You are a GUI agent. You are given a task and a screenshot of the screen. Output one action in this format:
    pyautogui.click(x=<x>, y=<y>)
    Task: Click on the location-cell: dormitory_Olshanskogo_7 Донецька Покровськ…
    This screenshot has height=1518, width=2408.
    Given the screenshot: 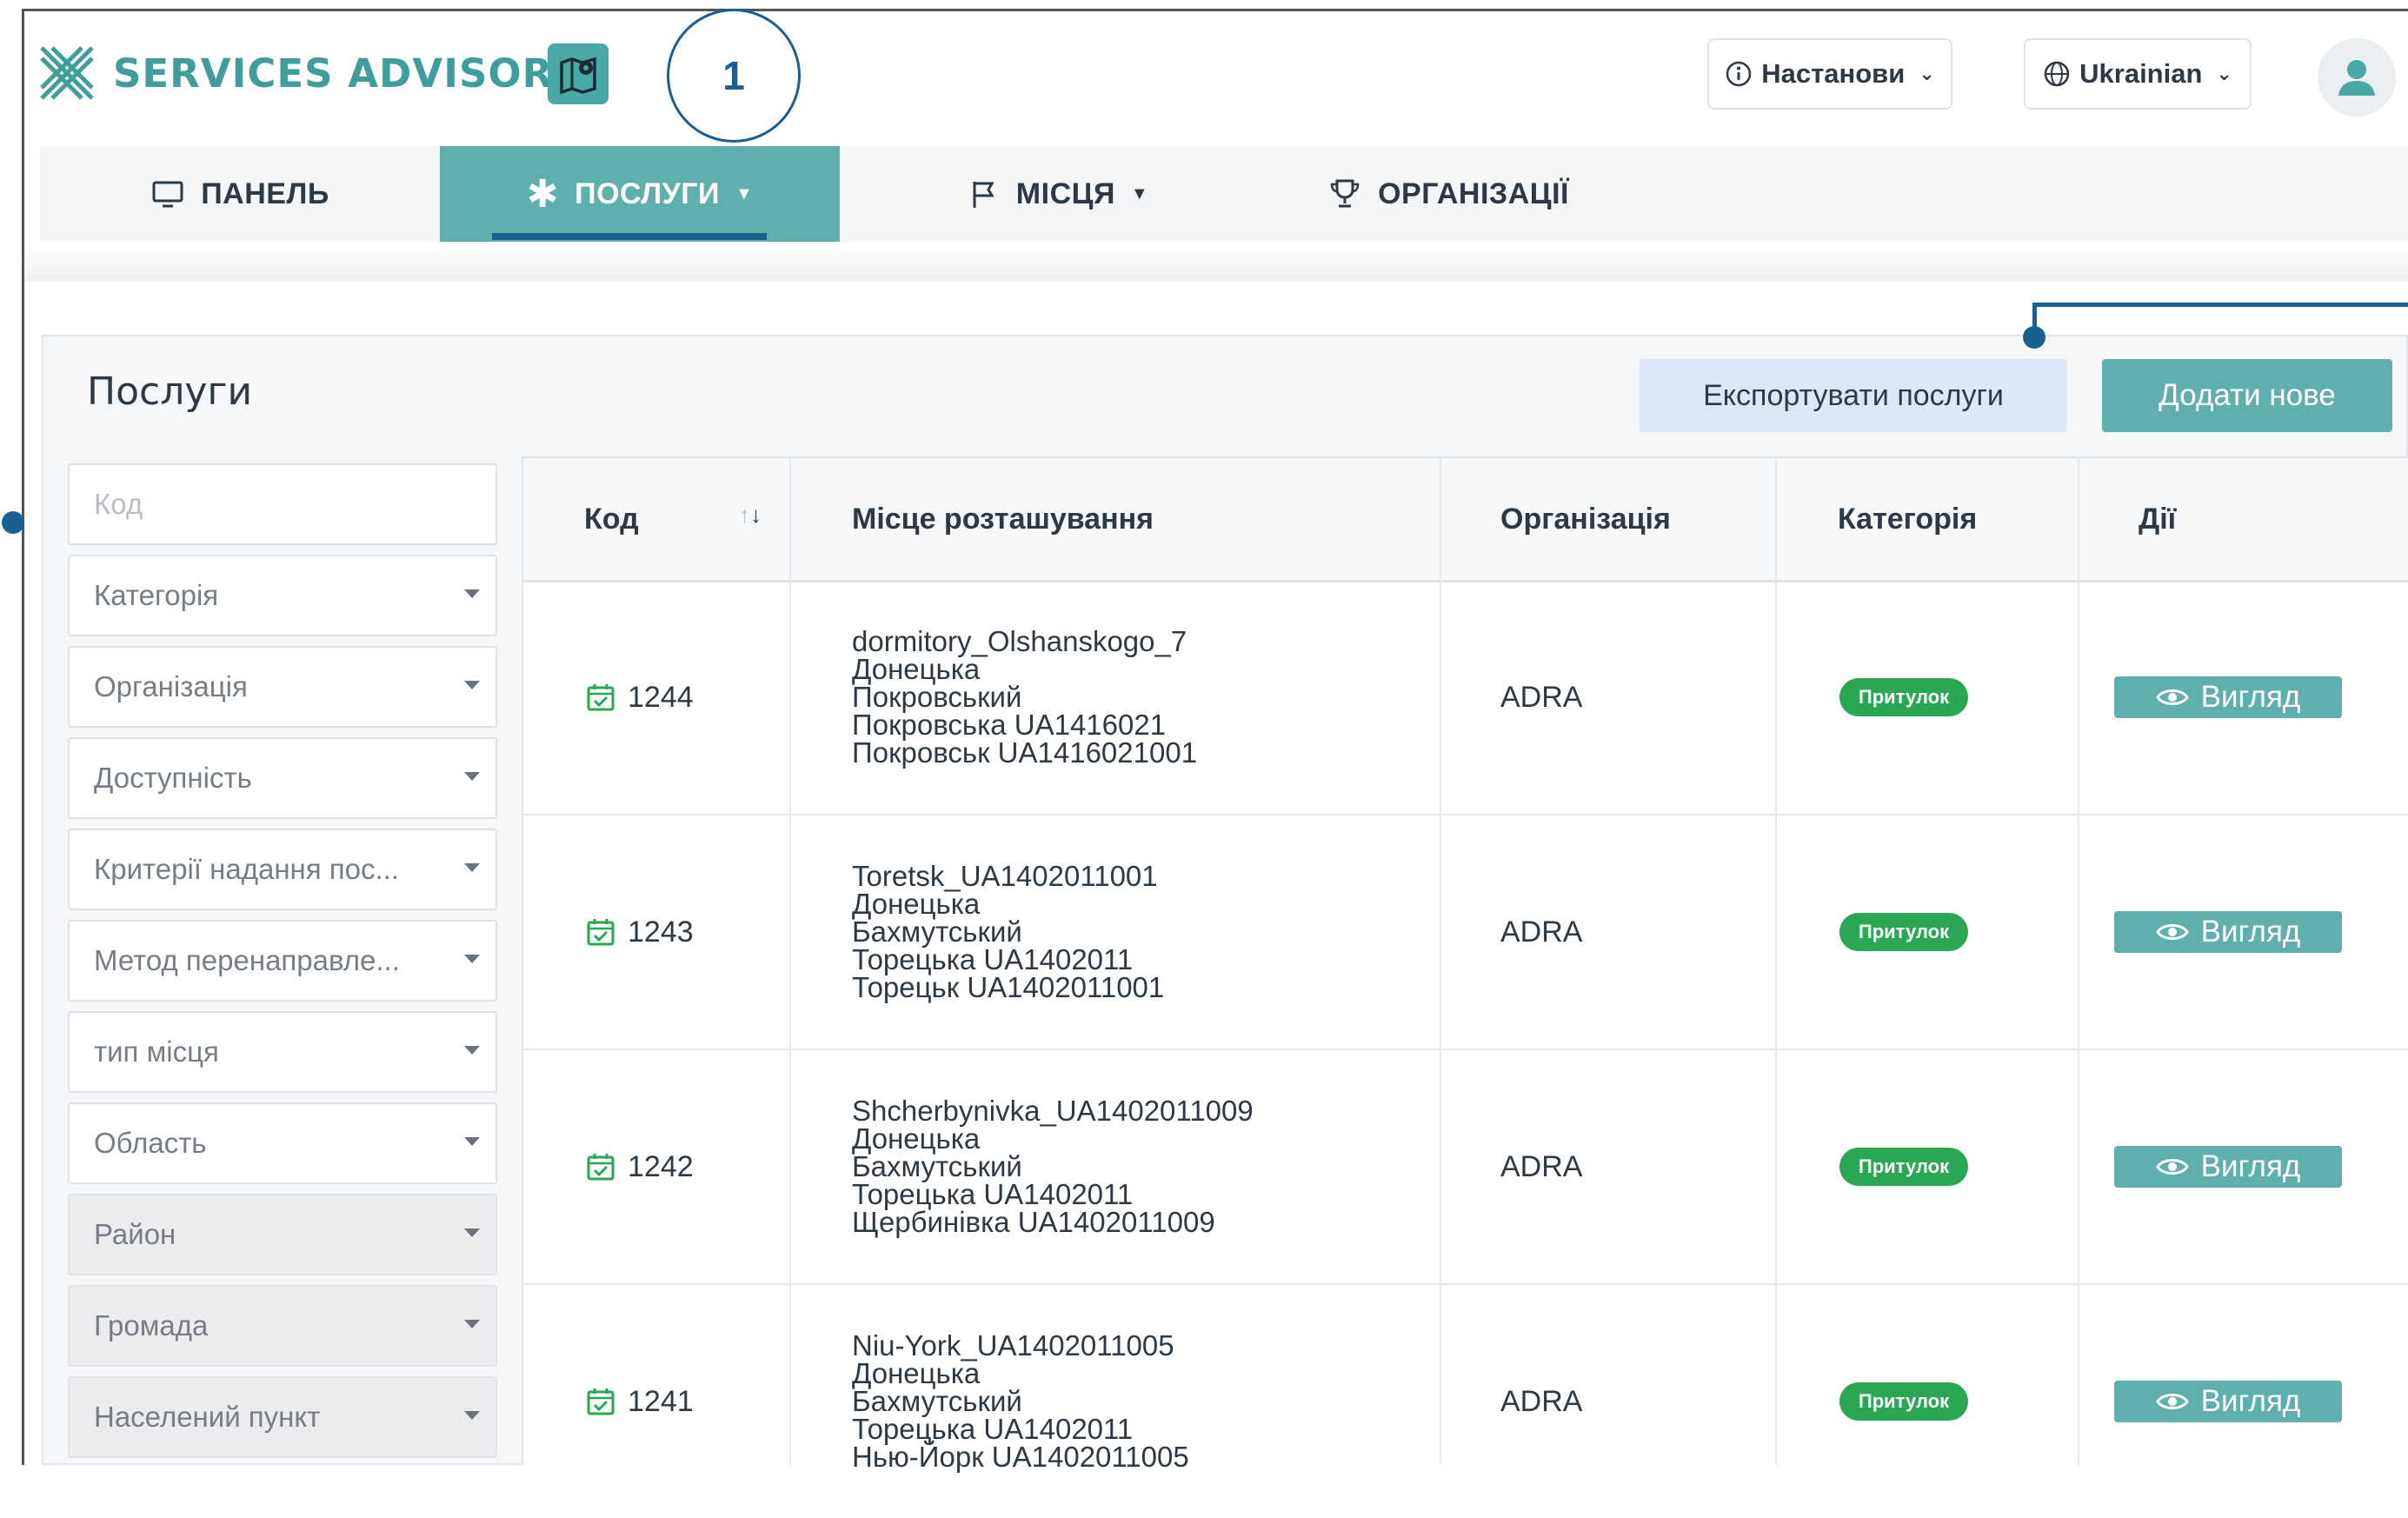 What is the action you would take?
    pyautogui.click(x=1025, y=697)
    